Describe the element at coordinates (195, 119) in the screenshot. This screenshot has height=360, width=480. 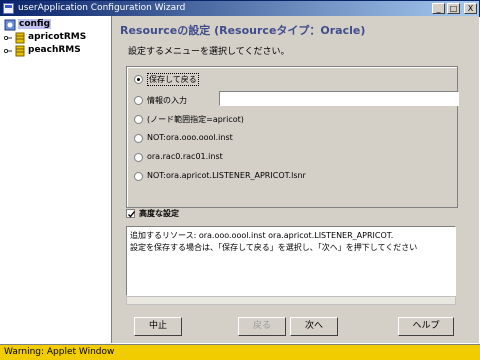
I see `option-label: (ノード範囲指定=apricot)` at that location.